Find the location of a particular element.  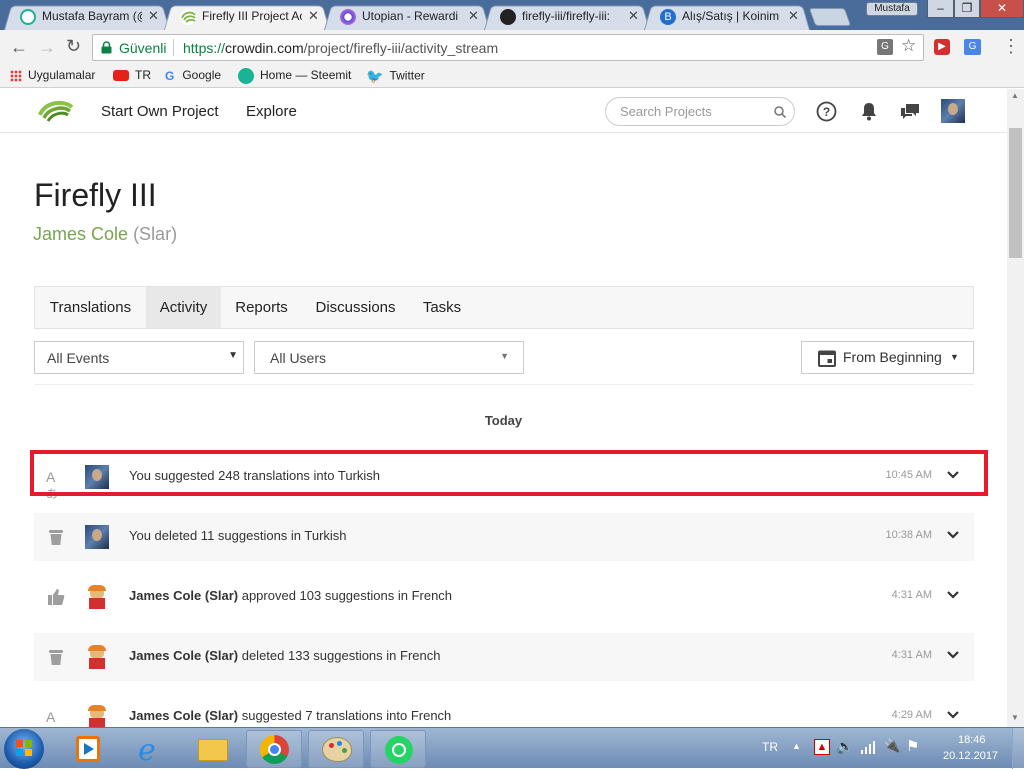

browser-tab: firefly-iii/firefly-iii: ✕ is located at coordinates (567, 17).